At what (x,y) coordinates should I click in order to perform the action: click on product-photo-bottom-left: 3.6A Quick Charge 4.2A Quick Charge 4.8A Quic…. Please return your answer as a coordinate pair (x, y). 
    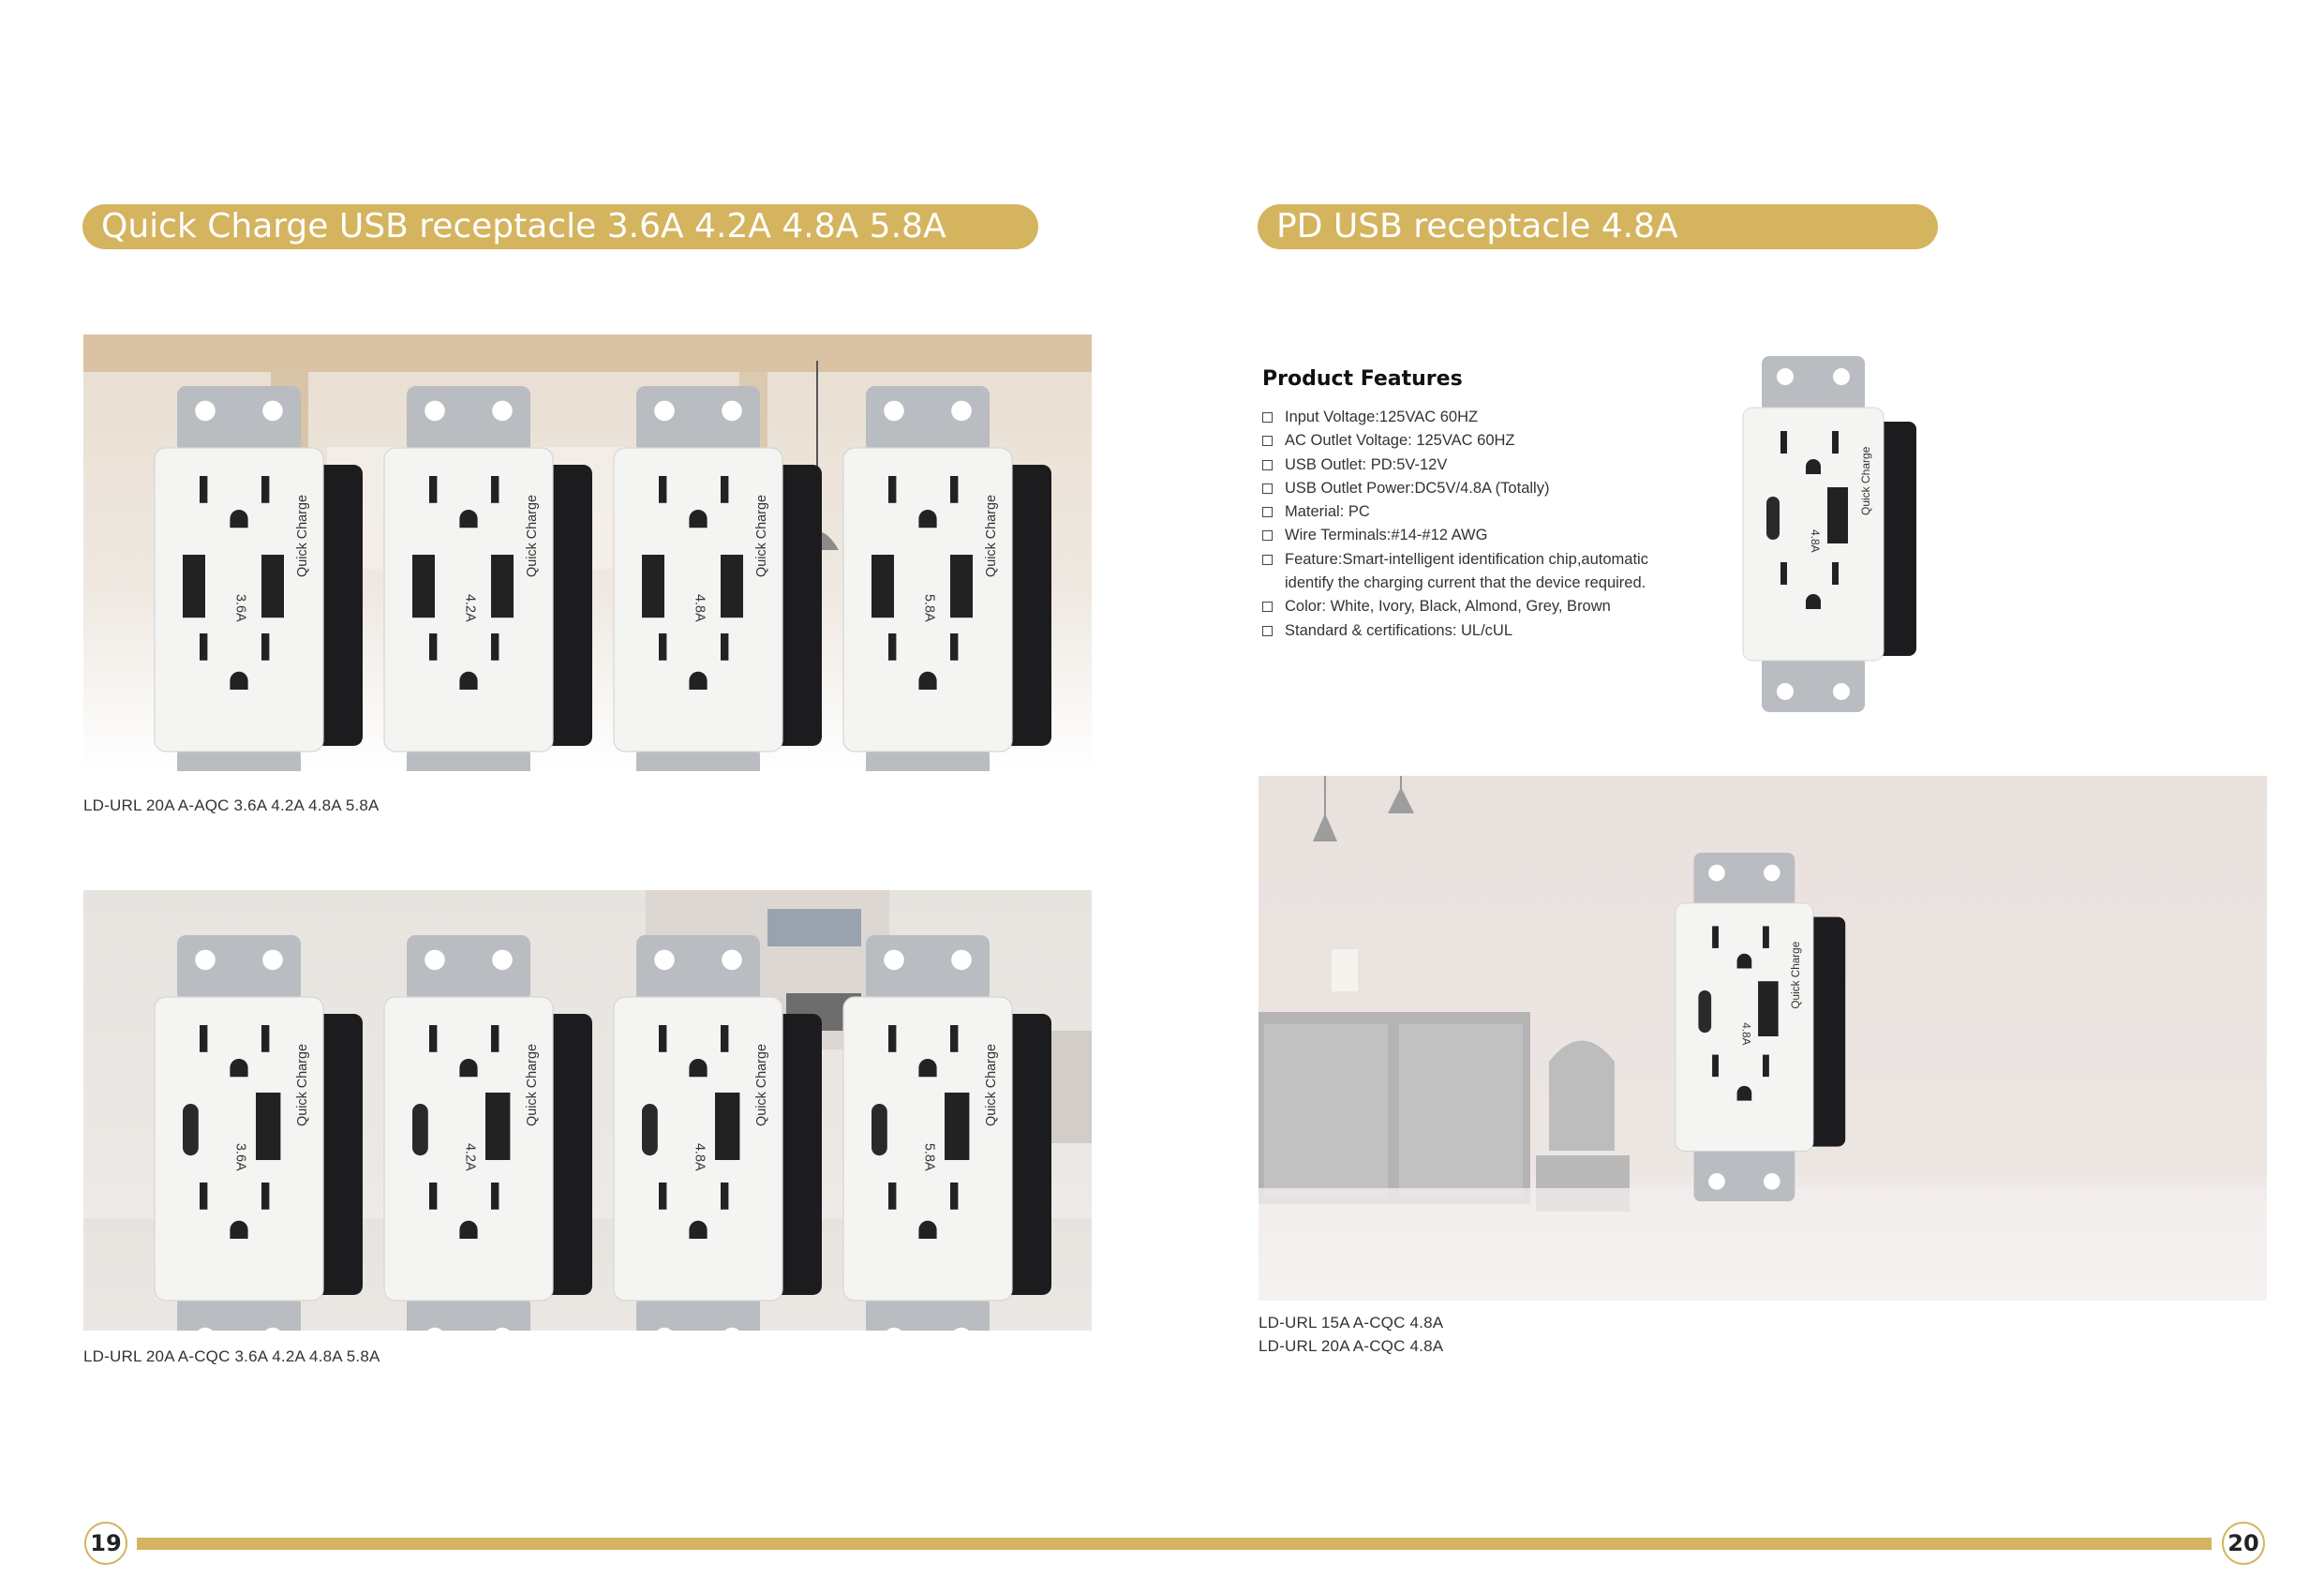
    Looking at the image, I should click on (587, 1111).